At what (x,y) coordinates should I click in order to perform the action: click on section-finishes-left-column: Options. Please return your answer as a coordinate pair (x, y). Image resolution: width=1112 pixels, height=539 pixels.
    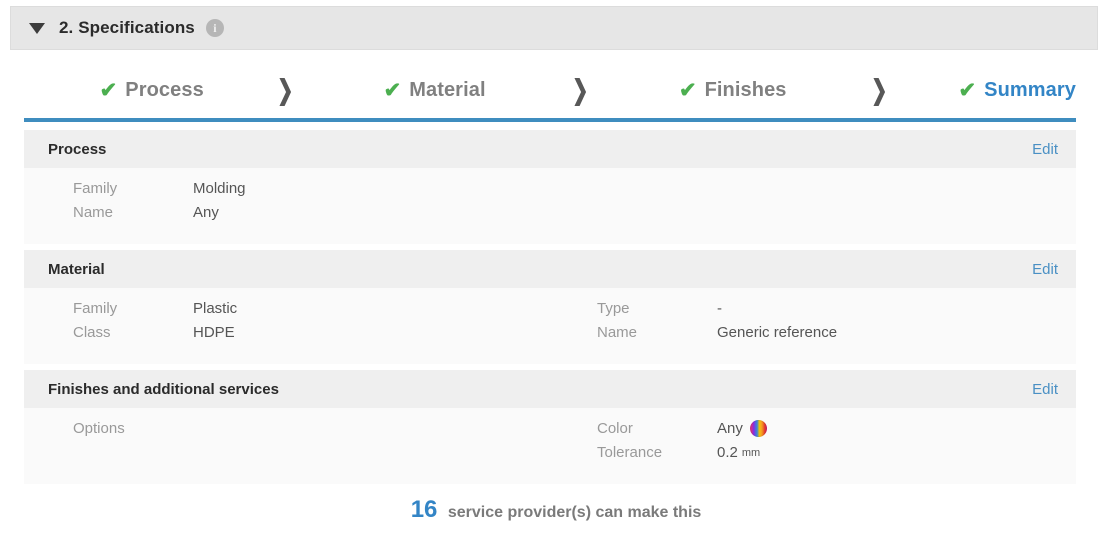
    Looking at the image, I should click on (287, 444).